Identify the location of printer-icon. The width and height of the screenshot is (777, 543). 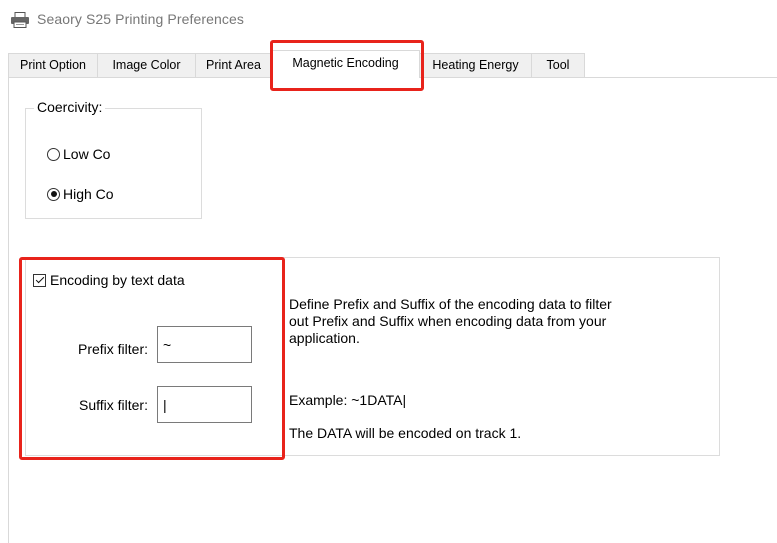
(20, 20).